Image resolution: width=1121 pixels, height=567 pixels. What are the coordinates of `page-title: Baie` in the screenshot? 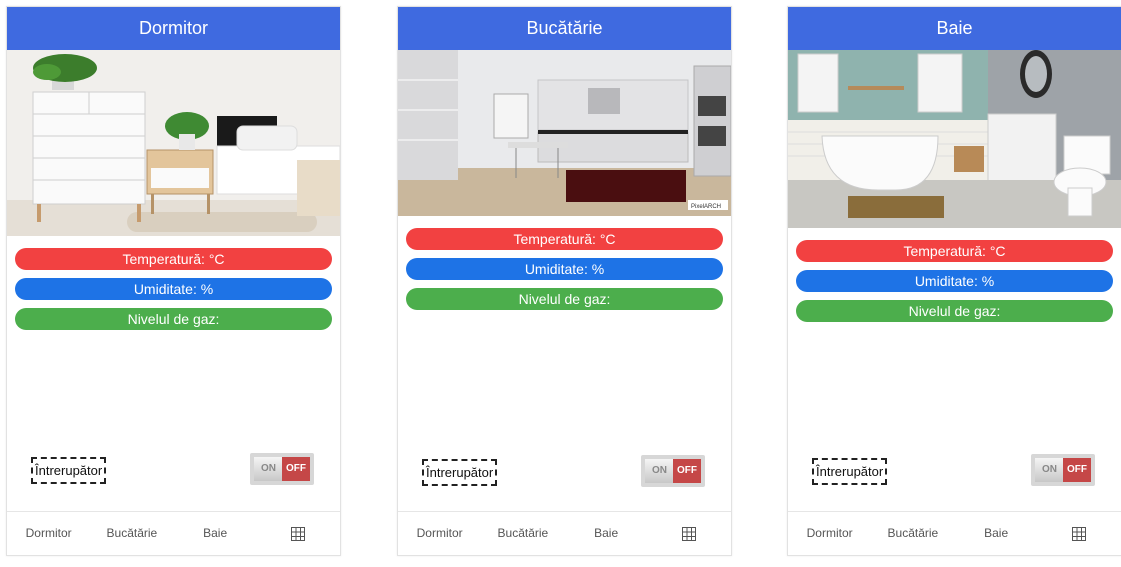 It's located at (954, 28).